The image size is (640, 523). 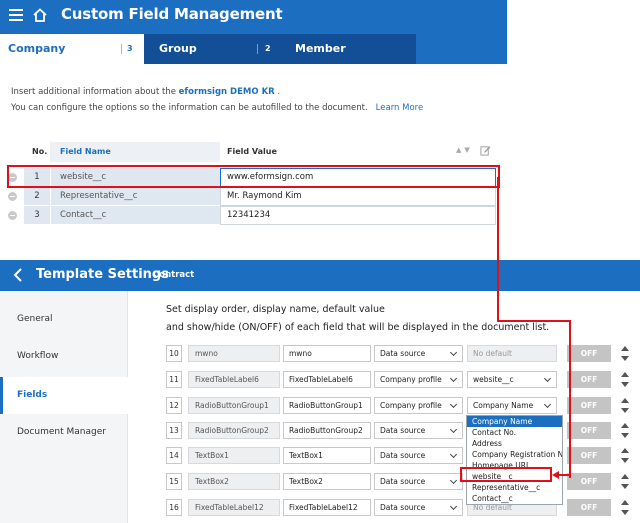 I want to click on default-value: website__c, so click(x=493, y=379).